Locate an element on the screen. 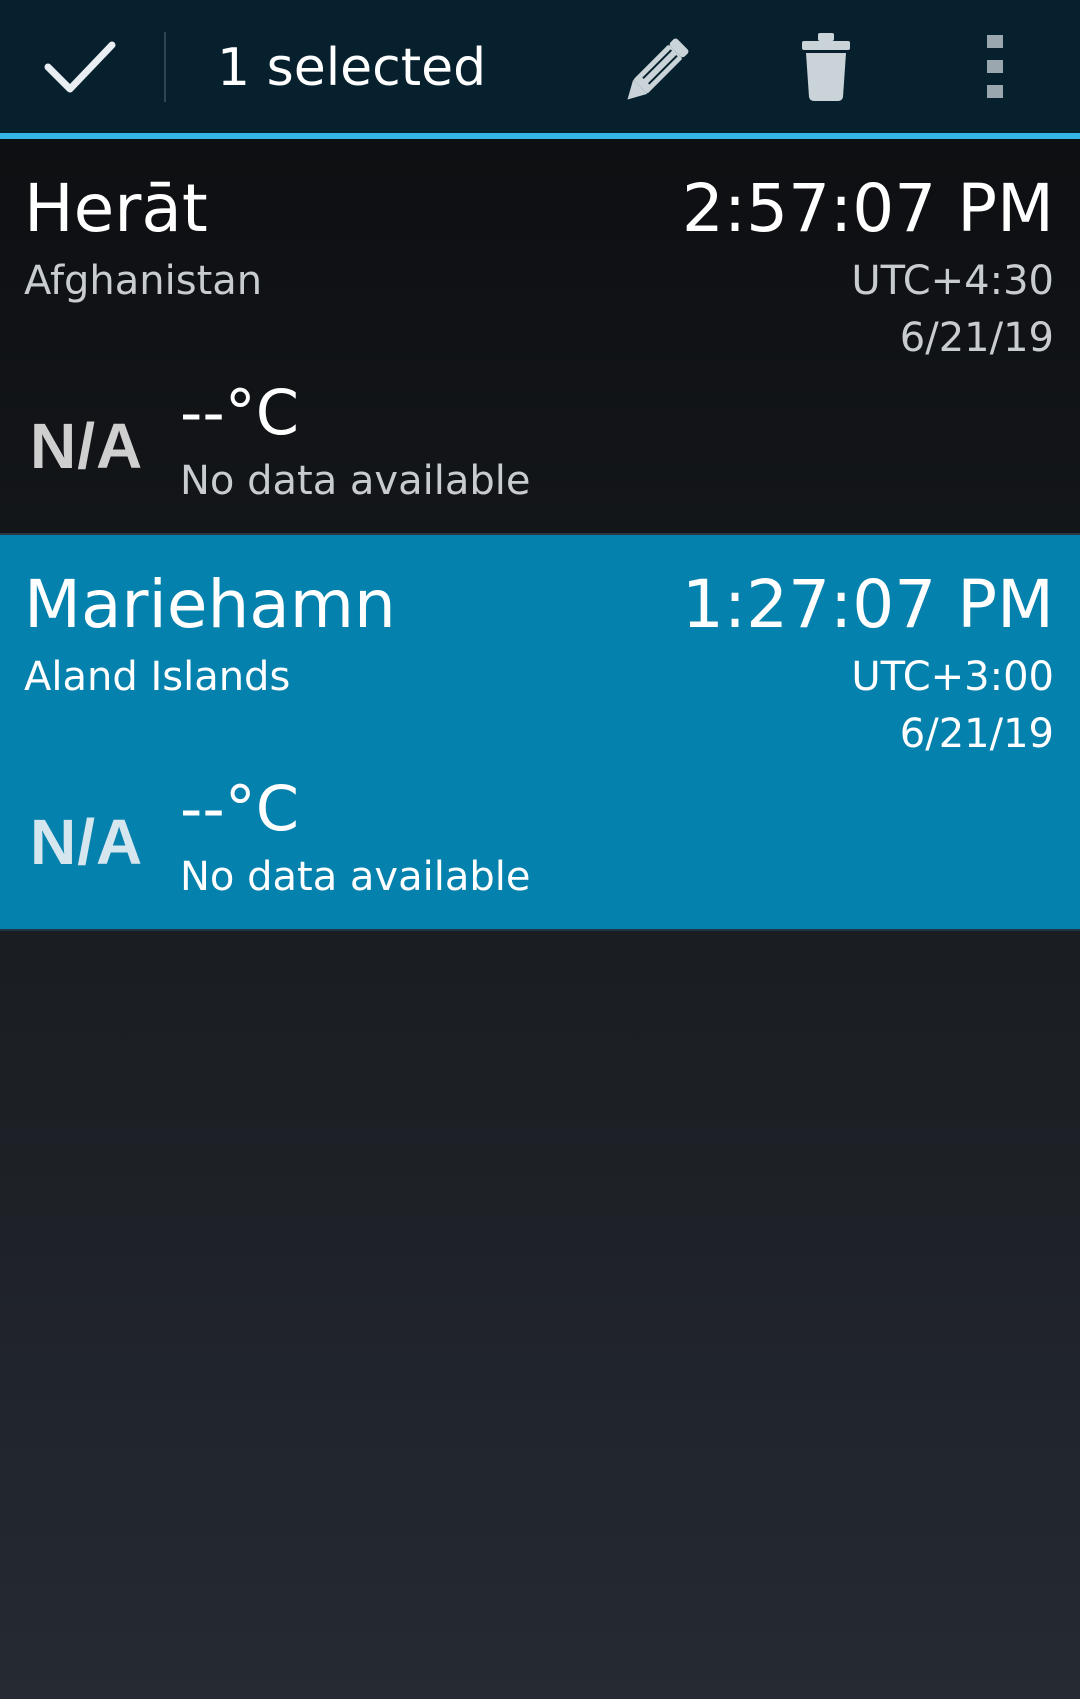  done-button is located at coordinates (80, 66).